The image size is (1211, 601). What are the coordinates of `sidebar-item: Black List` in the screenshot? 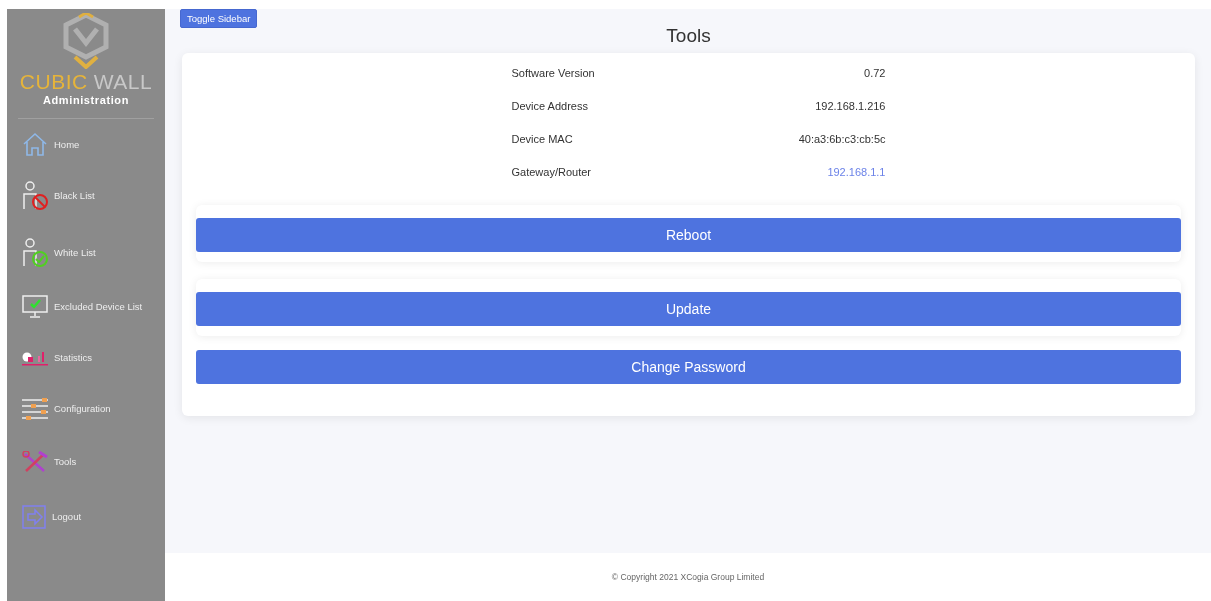 It's located at (86, 195).